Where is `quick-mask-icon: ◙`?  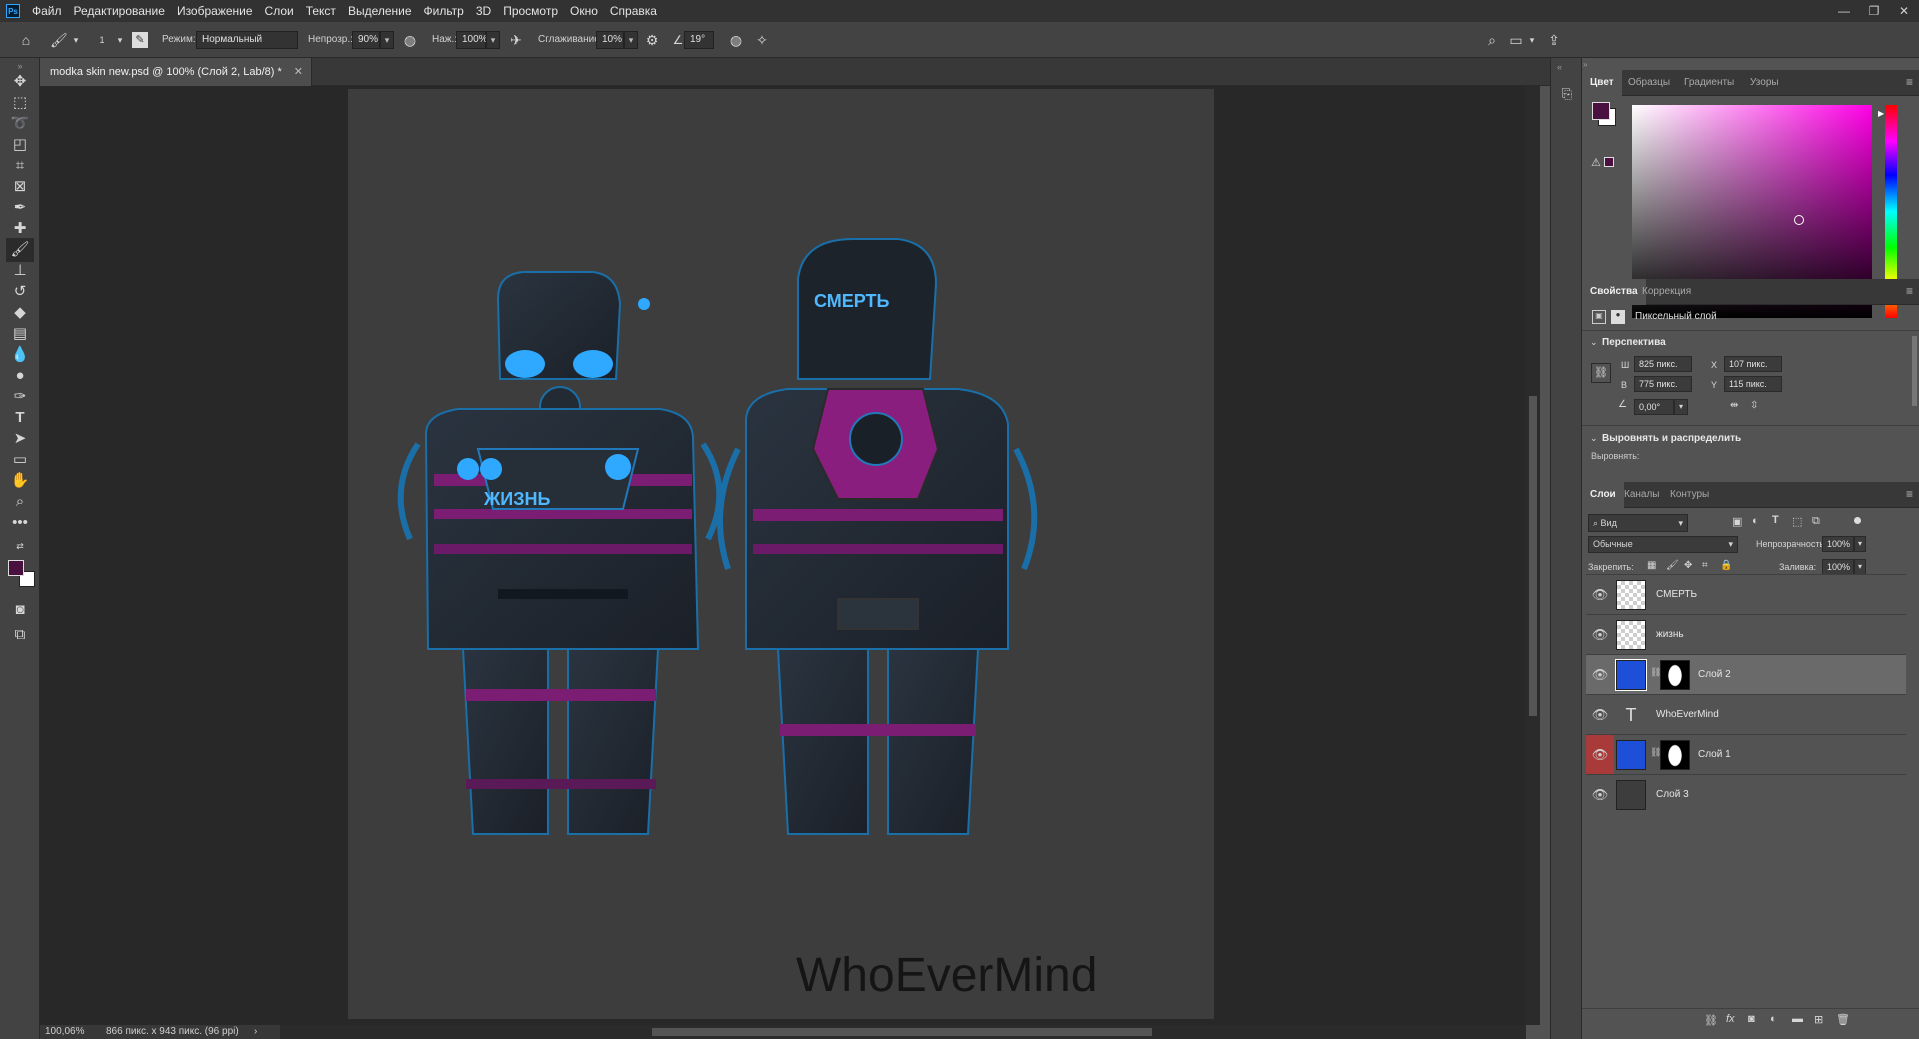
quick-mask-icon: ◙ is located at coordinates (20, 610).